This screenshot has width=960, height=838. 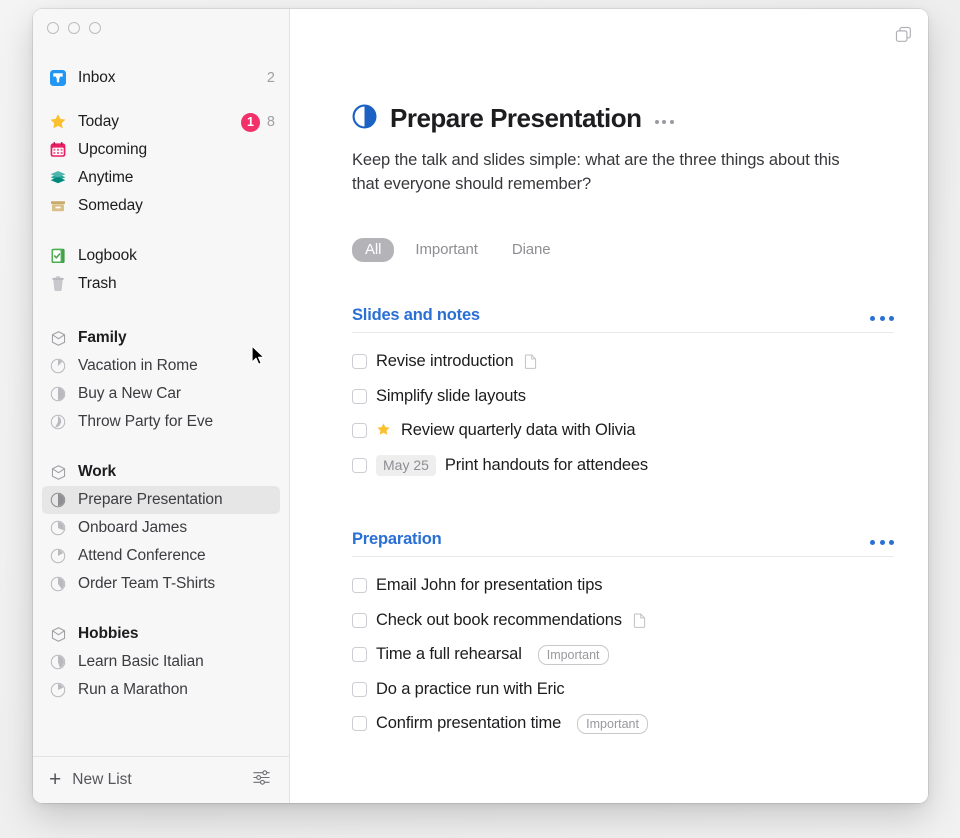 I want to click on progress-circle-blue-icon, so click(x=364, y=119).